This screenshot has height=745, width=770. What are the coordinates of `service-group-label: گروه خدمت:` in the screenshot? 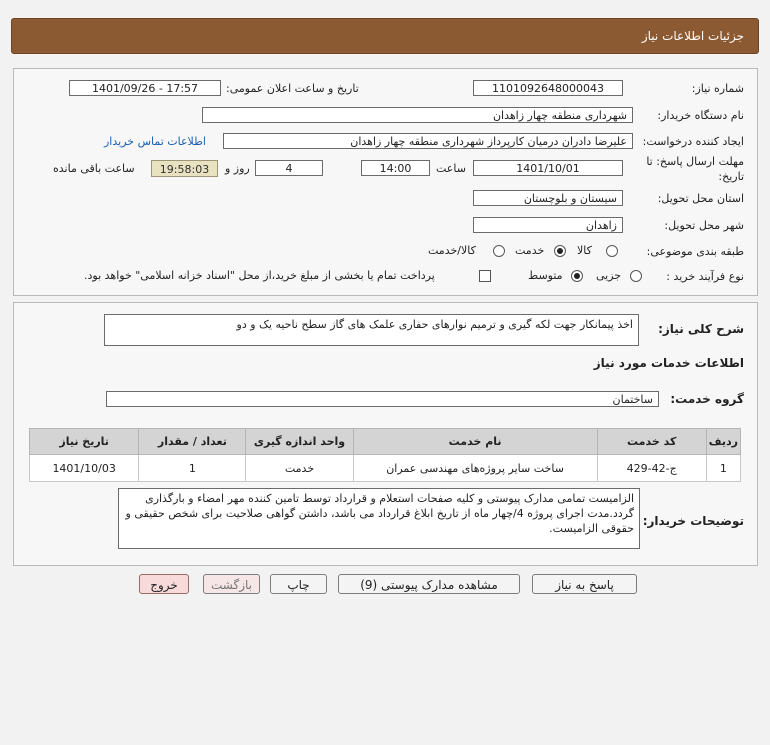 It's located at (707, 399).